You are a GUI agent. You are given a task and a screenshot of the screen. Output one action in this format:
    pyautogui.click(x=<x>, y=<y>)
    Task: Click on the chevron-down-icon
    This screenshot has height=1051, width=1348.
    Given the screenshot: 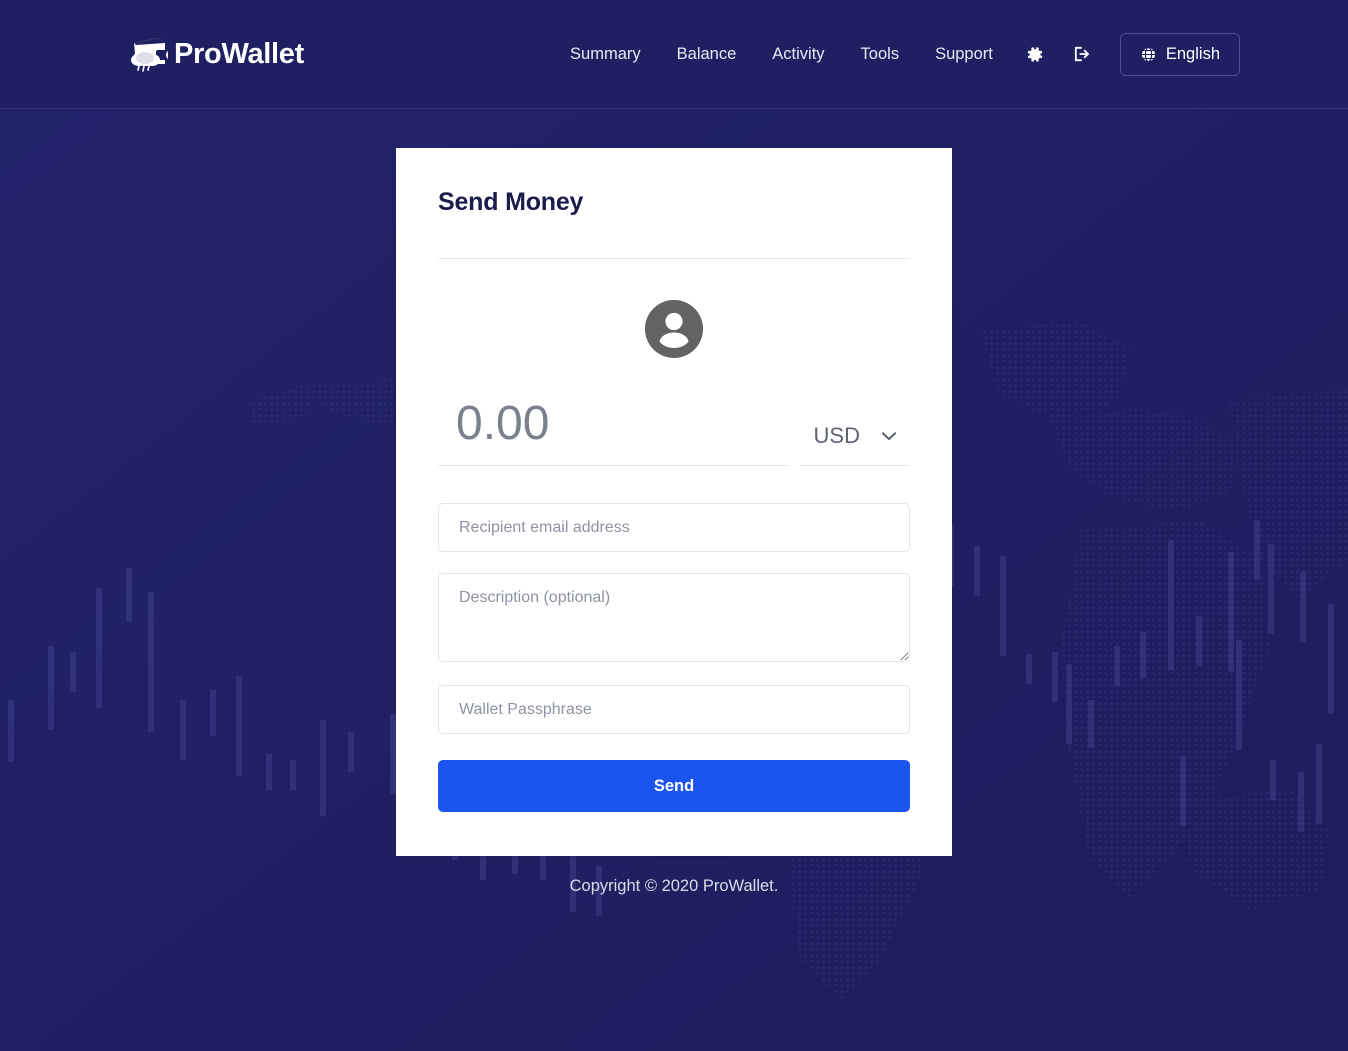 What is the action you would take?
    pyautogui.click(x=889, y=436)
    